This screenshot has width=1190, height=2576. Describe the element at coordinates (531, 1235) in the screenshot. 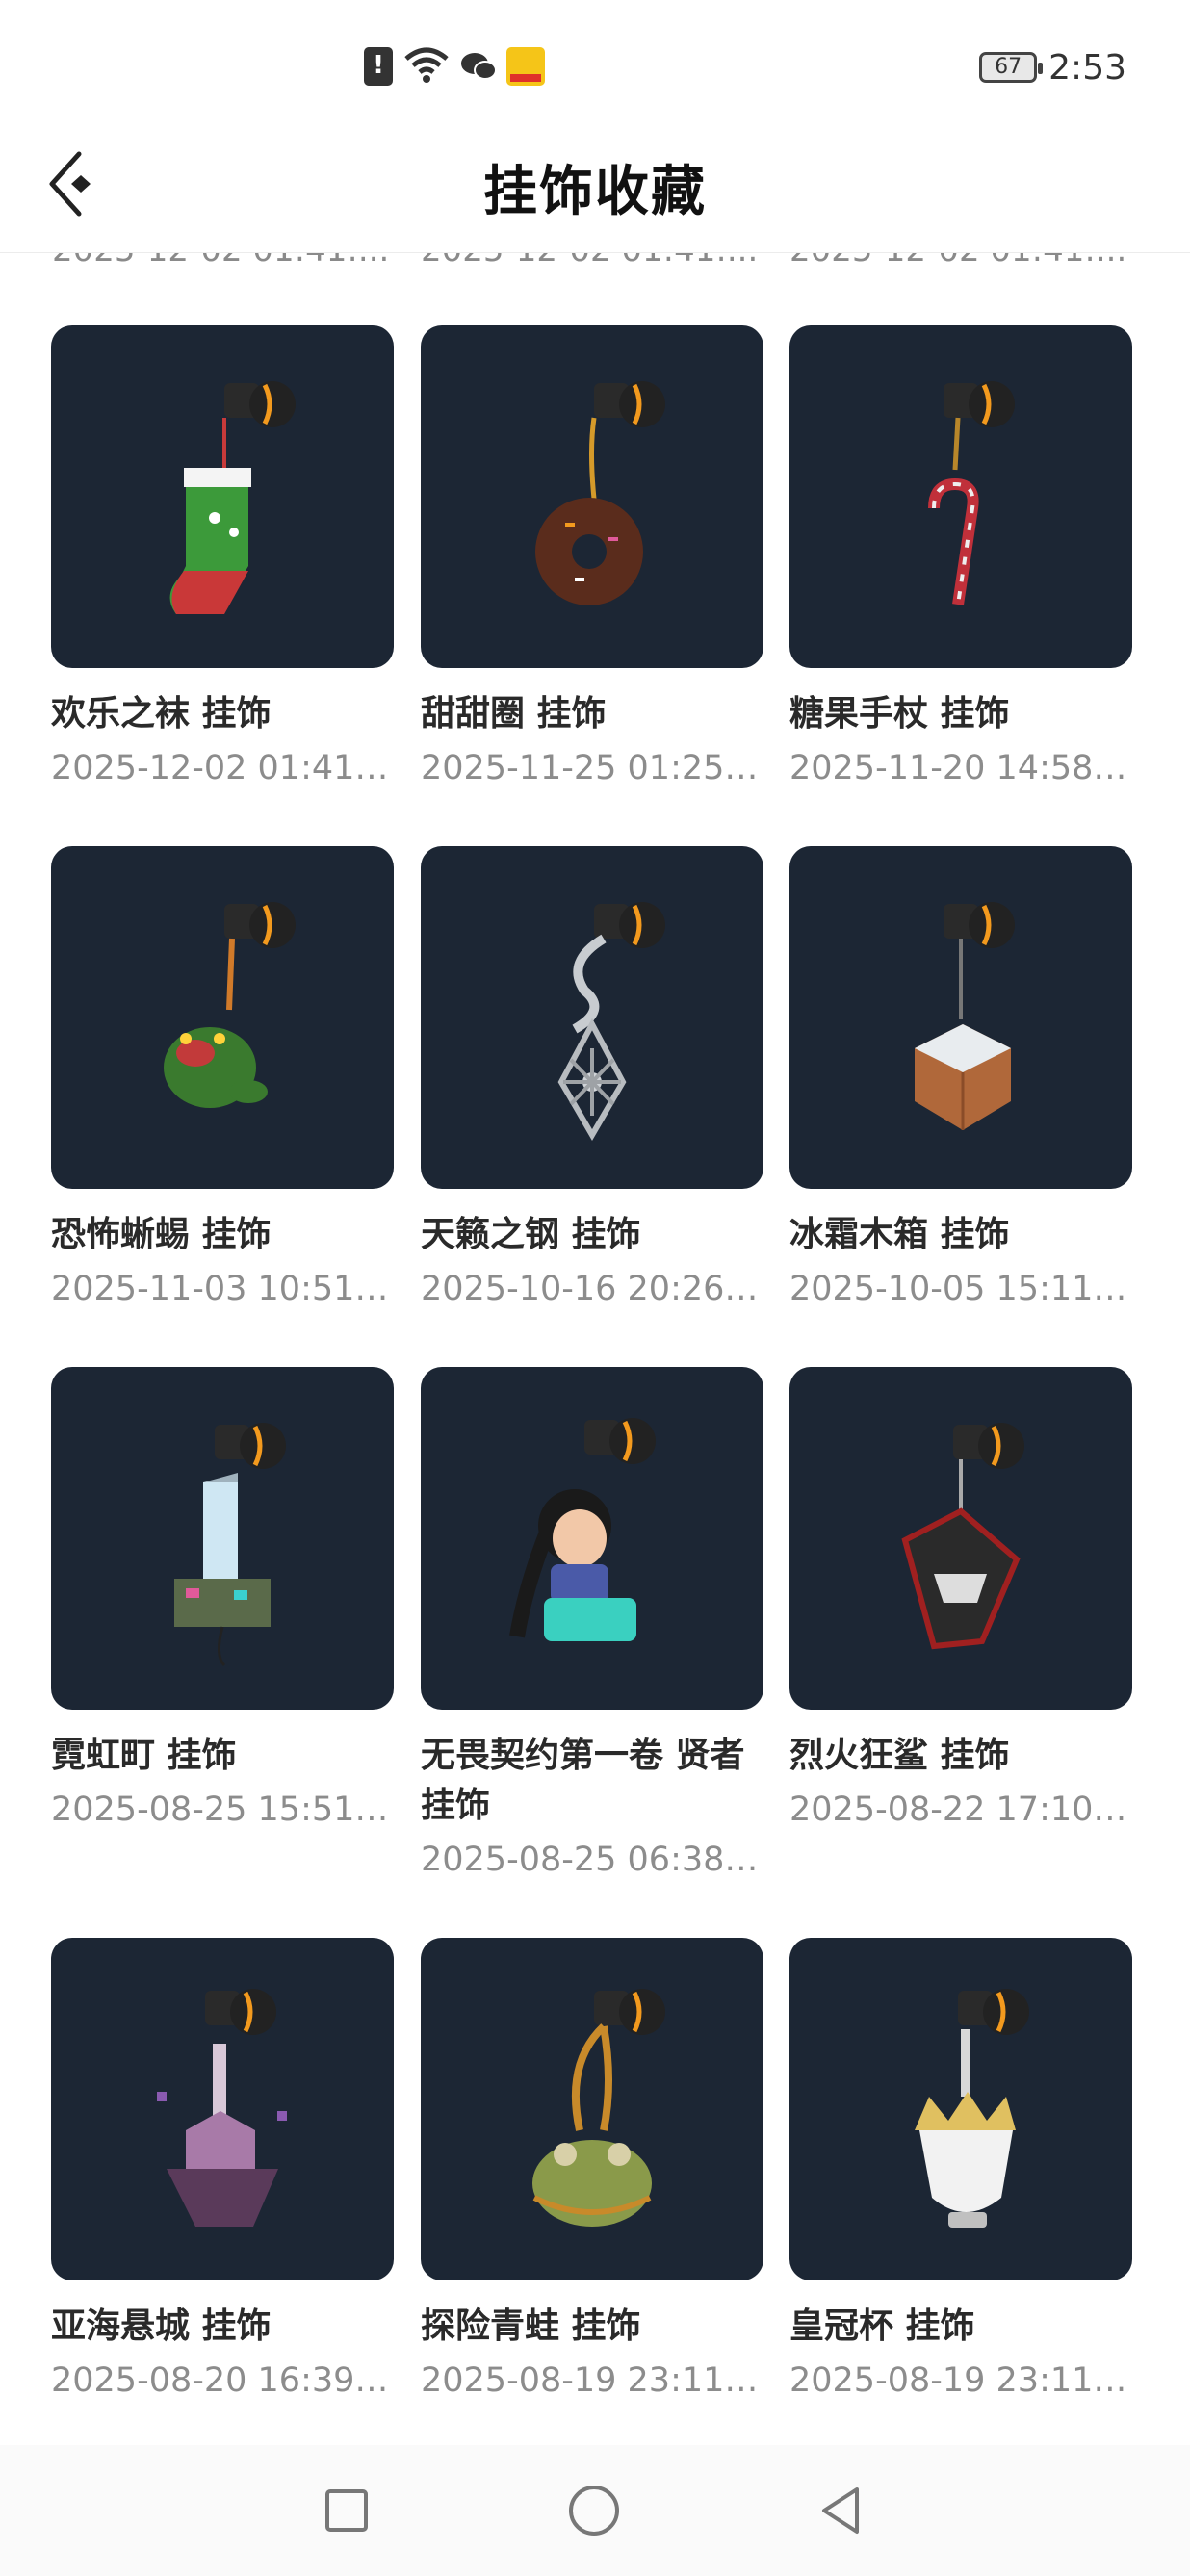

I see `charm-name: 天籁之钢 挂饰` at that location.